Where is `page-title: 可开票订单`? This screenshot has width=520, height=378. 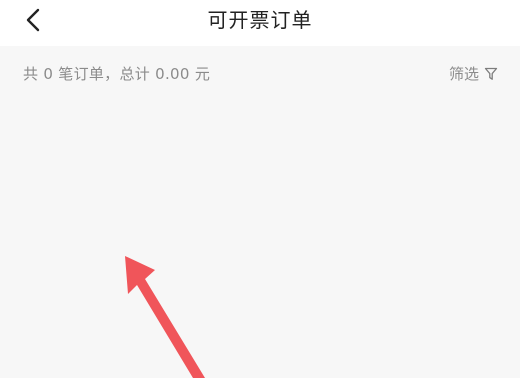
page-title: 可开票订单 is located at coordinates (260, 20).